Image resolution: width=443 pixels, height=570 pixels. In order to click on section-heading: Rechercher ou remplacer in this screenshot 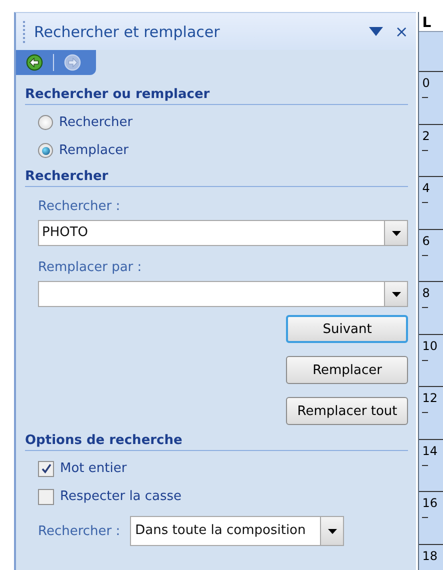, I will do `click(216, 96)`.